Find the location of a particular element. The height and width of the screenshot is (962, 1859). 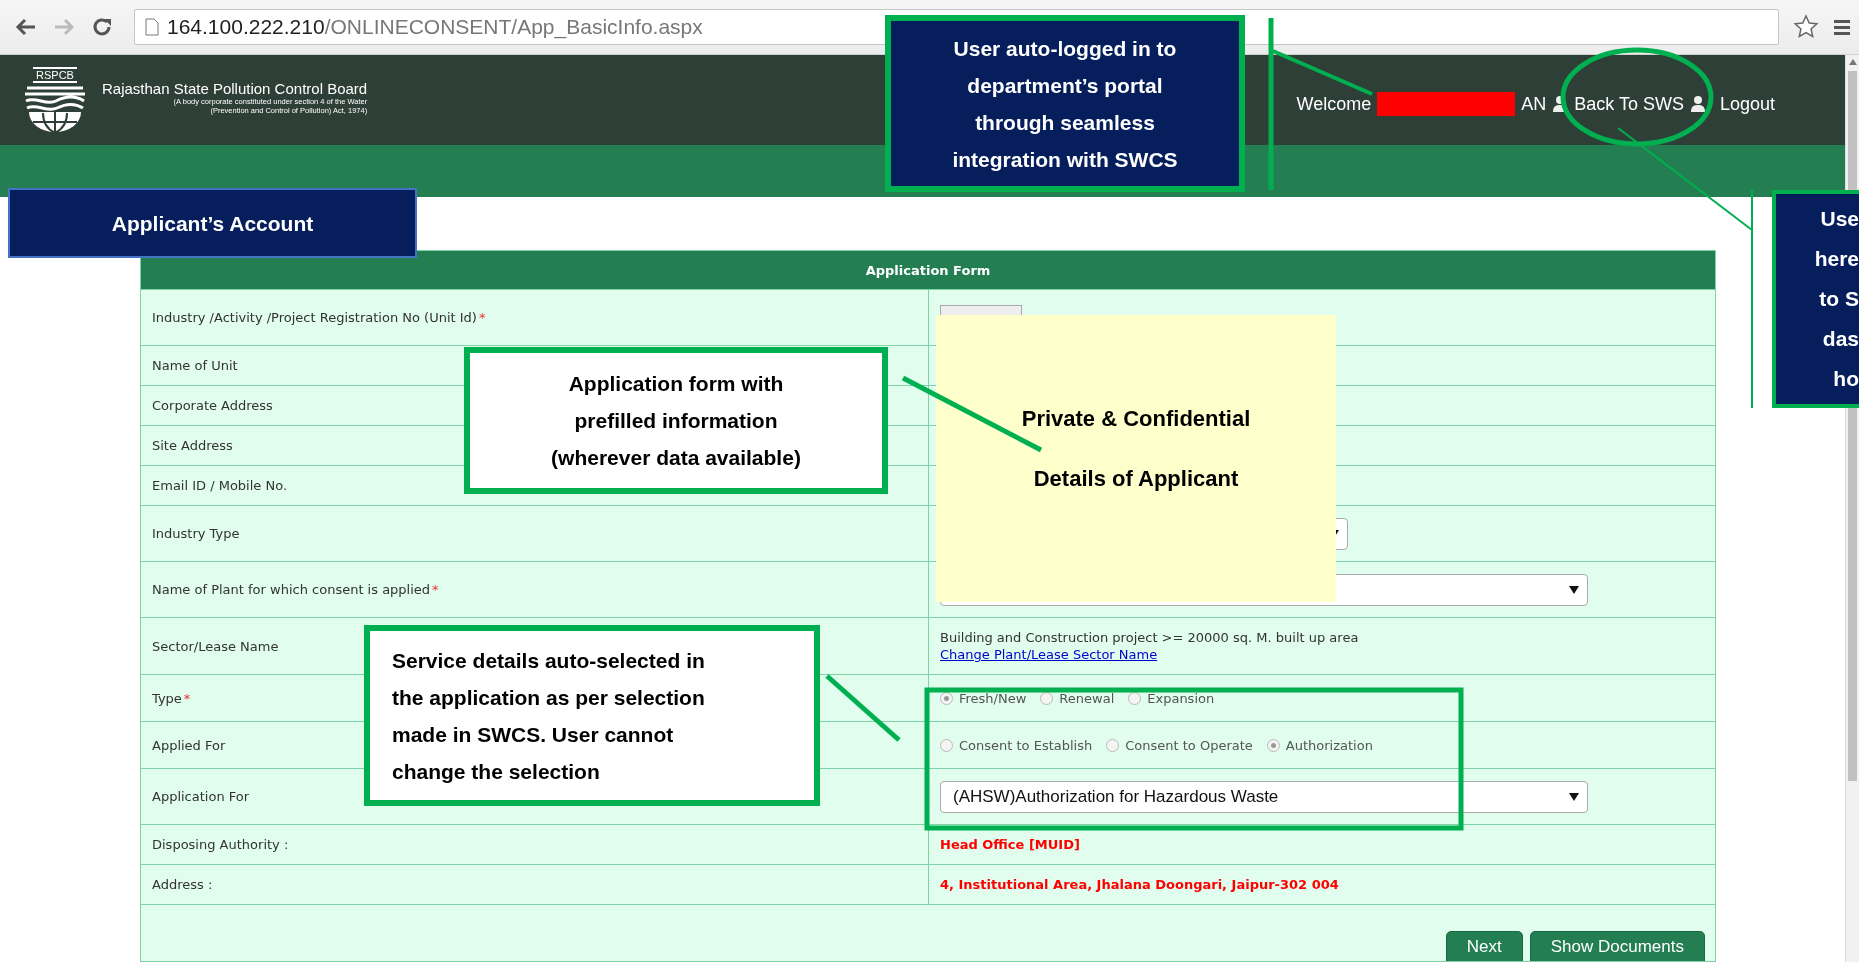

field-label: Site Address is located at coordinates (192, 445).